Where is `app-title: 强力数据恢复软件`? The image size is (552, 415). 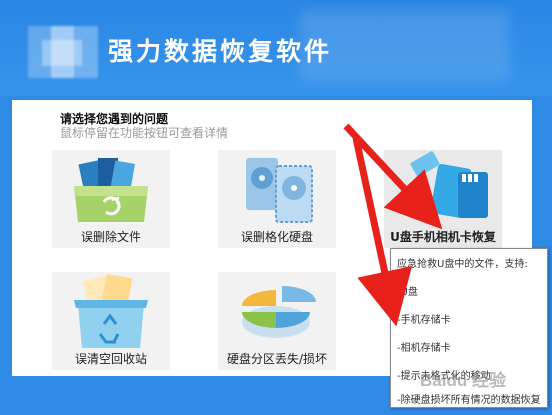 app-title: 强力数据恢复软件 is located at coordinates (220, 51).